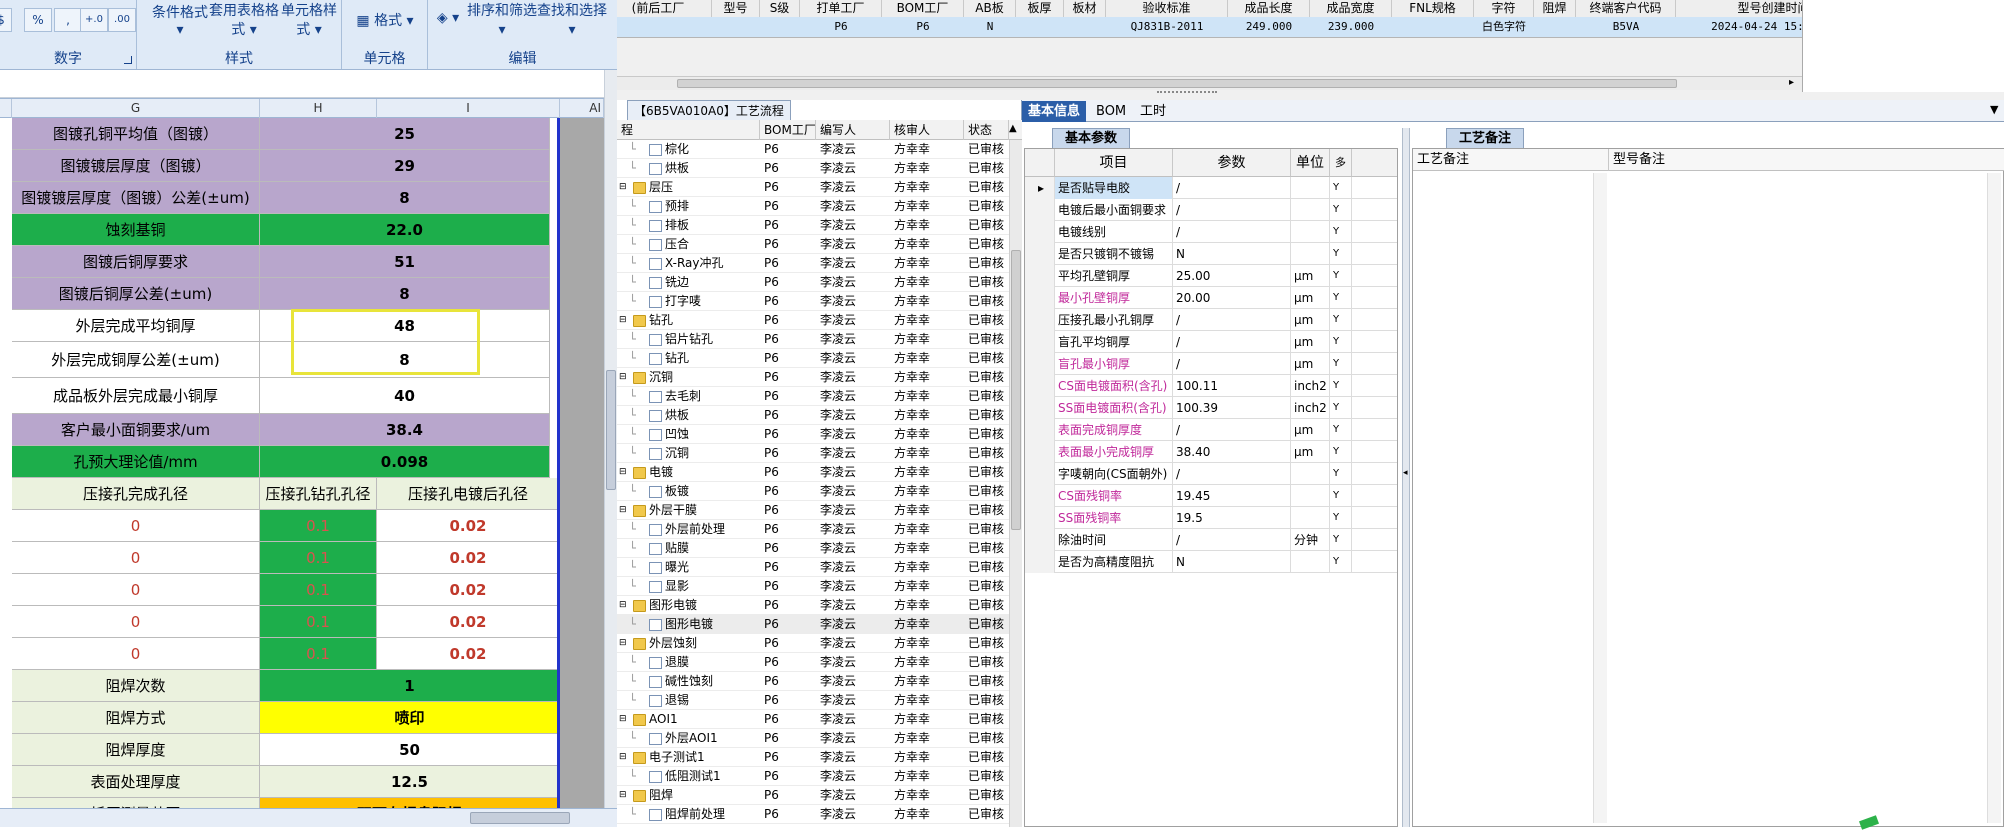 The image size is (2004, 830). I want to click on model-col-header: (前后工厂, so click(664, 8).